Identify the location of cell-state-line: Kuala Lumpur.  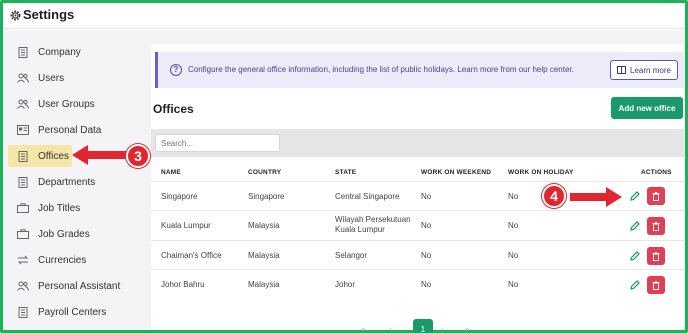
(360, 229).